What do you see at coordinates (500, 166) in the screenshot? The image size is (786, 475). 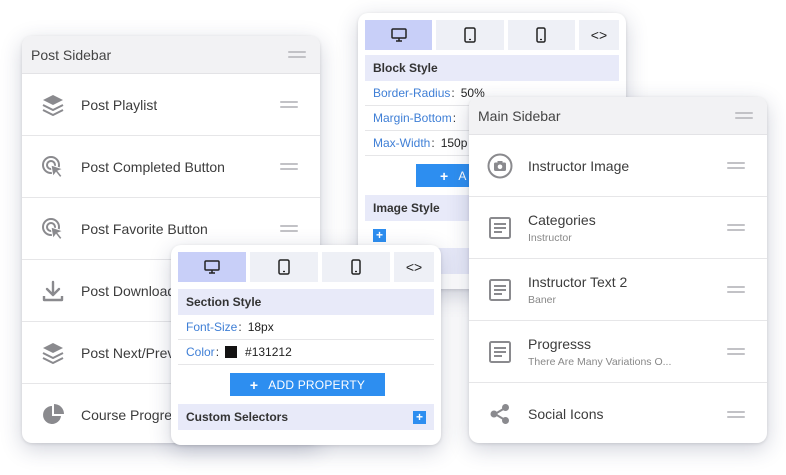 I see `camera-icon` at bounding box center [500, 166].